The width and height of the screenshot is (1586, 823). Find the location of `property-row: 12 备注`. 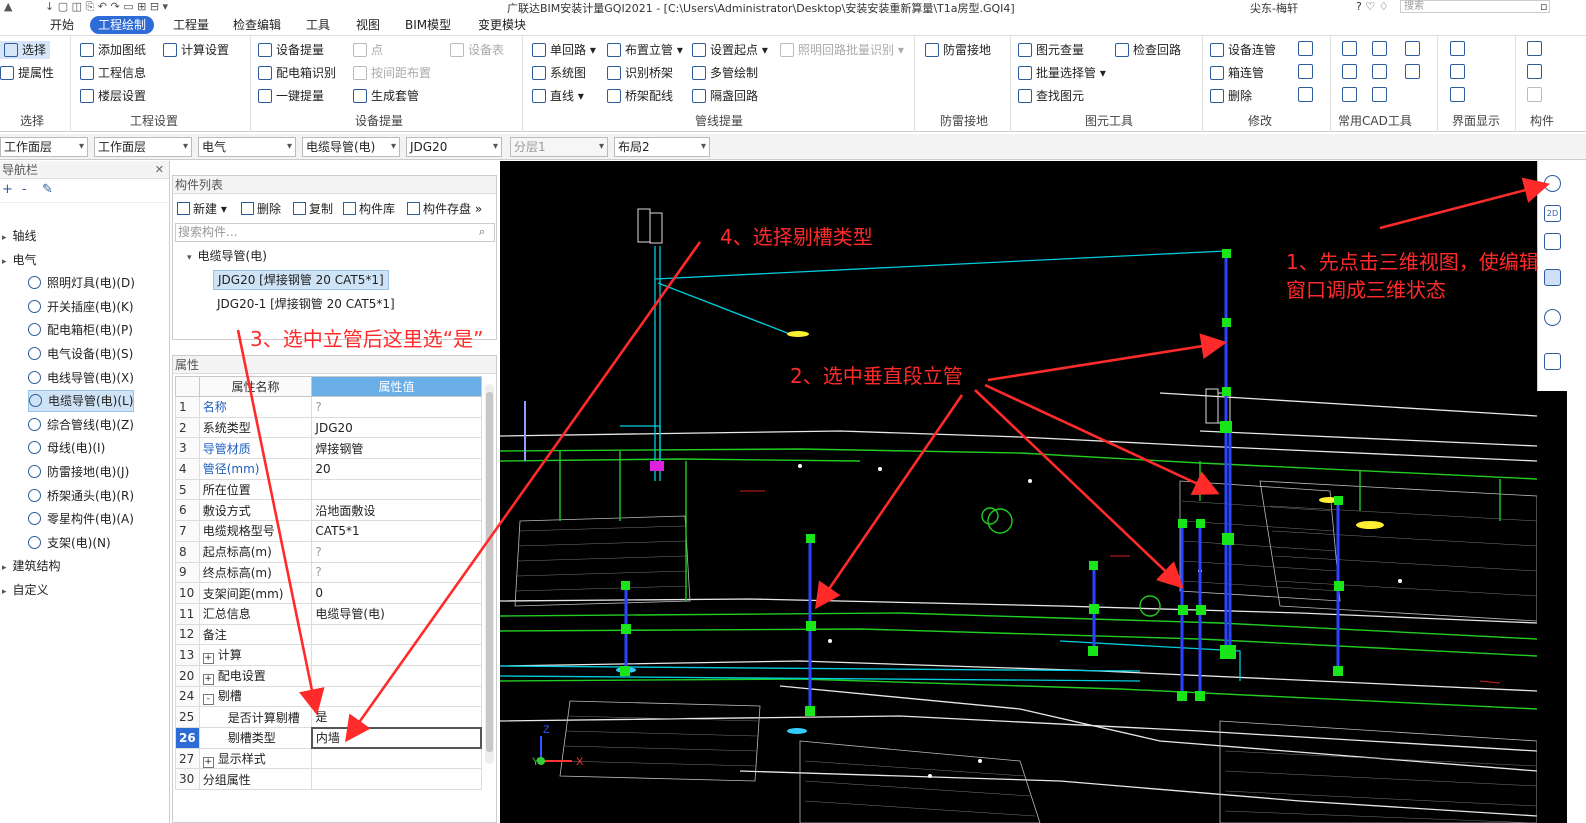

property-row: 12 备注 is located at coordinates (328, 634).